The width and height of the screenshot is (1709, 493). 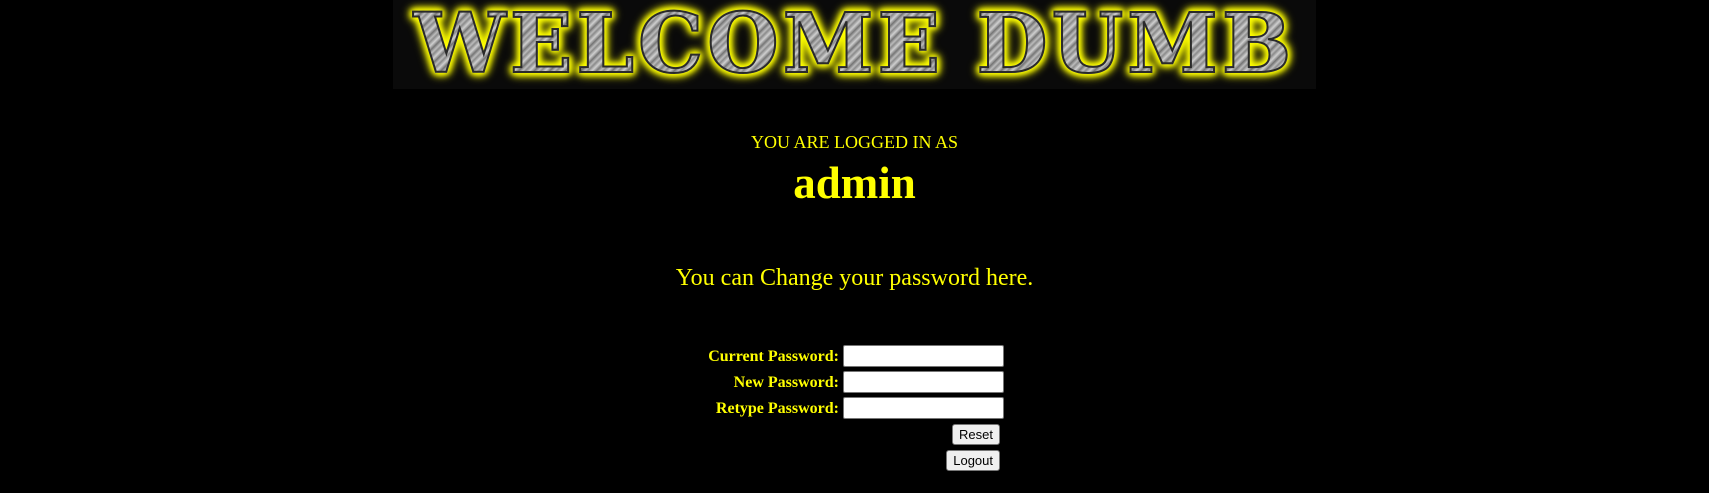 I want to click on welcome-banner: WELCOME DUMB, so click(x=854, y=44).